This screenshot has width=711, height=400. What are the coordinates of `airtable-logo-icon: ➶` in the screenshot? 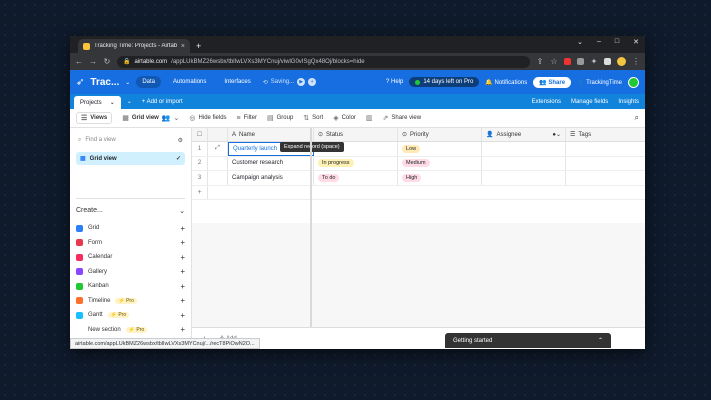 It's located at (80, 82).